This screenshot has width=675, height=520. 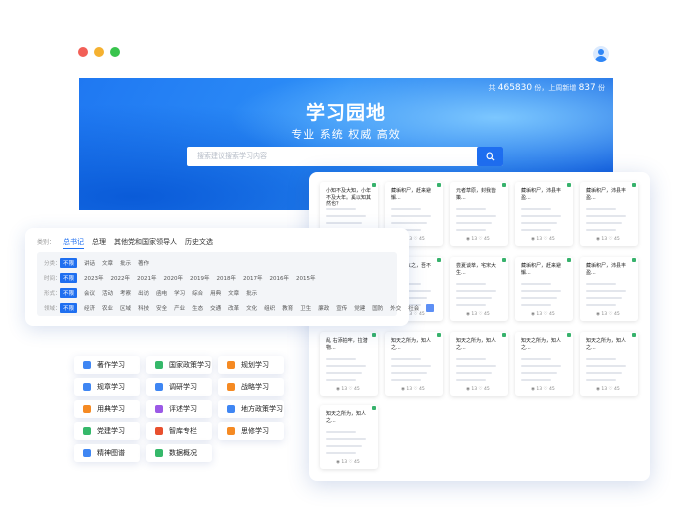 What do you see at coordinates (306, 278) in the screenshot?
I see `filter-option: 2015年` at bounding box center [306, 278].